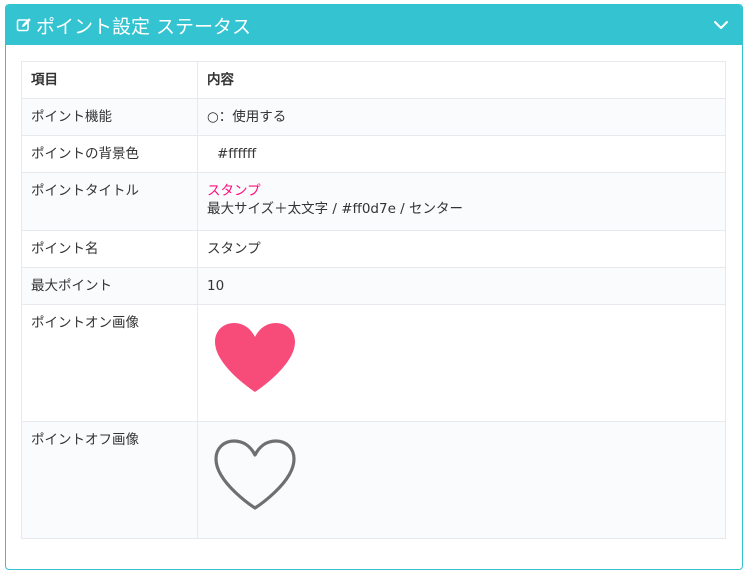 Image resolution: width=750 pixels, height=576 pixels. Describe the element at coordinates (109, 363) in the screenshot. I see `row-label: ポイントオン画像` at that location.